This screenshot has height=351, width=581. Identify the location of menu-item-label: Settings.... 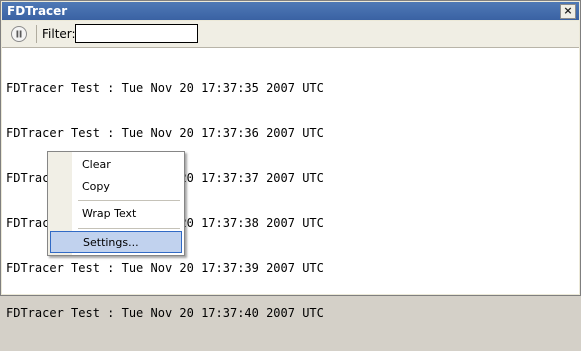
(111, 242).